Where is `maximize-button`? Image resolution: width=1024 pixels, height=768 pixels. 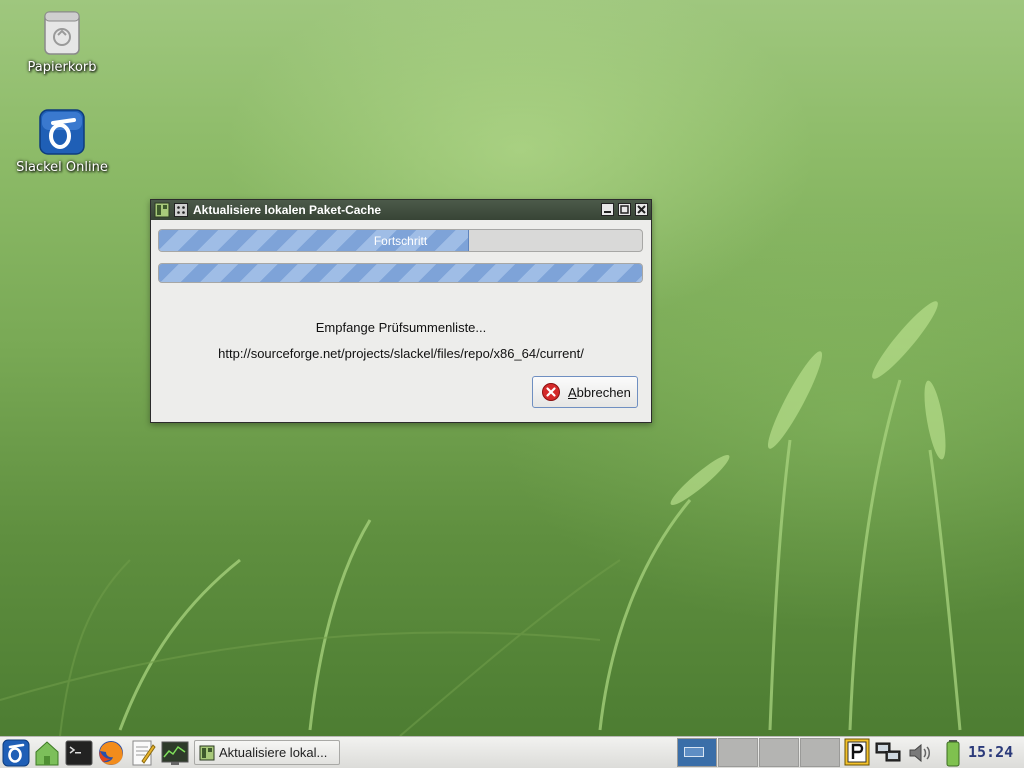 maximize-button is located at coordinates (624, 209).